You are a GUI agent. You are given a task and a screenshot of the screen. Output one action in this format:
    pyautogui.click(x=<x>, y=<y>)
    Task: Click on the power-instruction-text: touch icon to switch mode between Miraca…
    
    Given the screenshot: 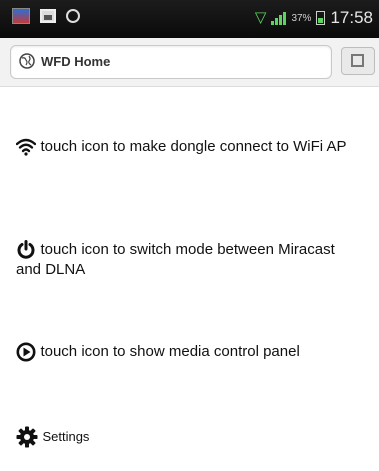 What is the action you would take?
    pyautogui.click(x=175, y=260)
    